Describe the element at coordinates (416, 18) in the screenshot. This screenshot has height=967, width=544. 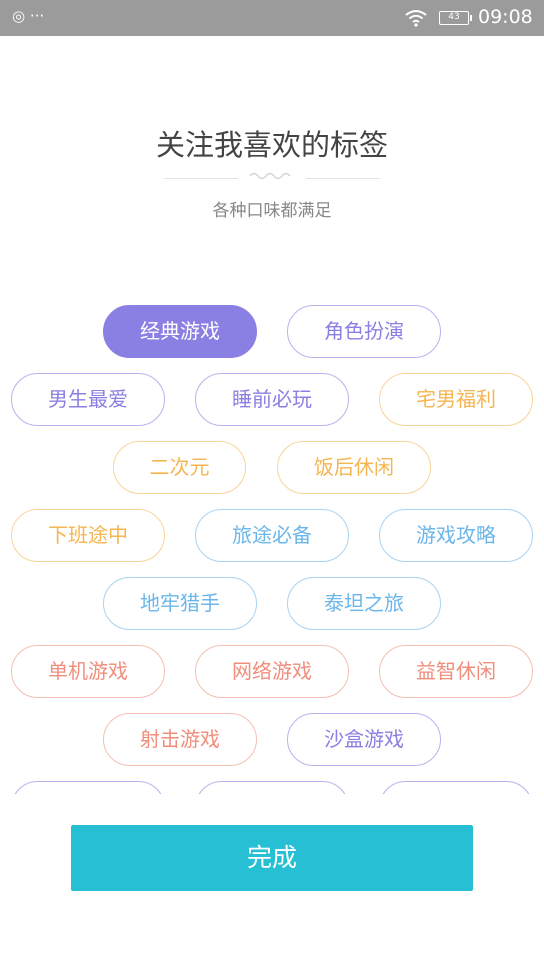
I see `wifi-icon` at that location.